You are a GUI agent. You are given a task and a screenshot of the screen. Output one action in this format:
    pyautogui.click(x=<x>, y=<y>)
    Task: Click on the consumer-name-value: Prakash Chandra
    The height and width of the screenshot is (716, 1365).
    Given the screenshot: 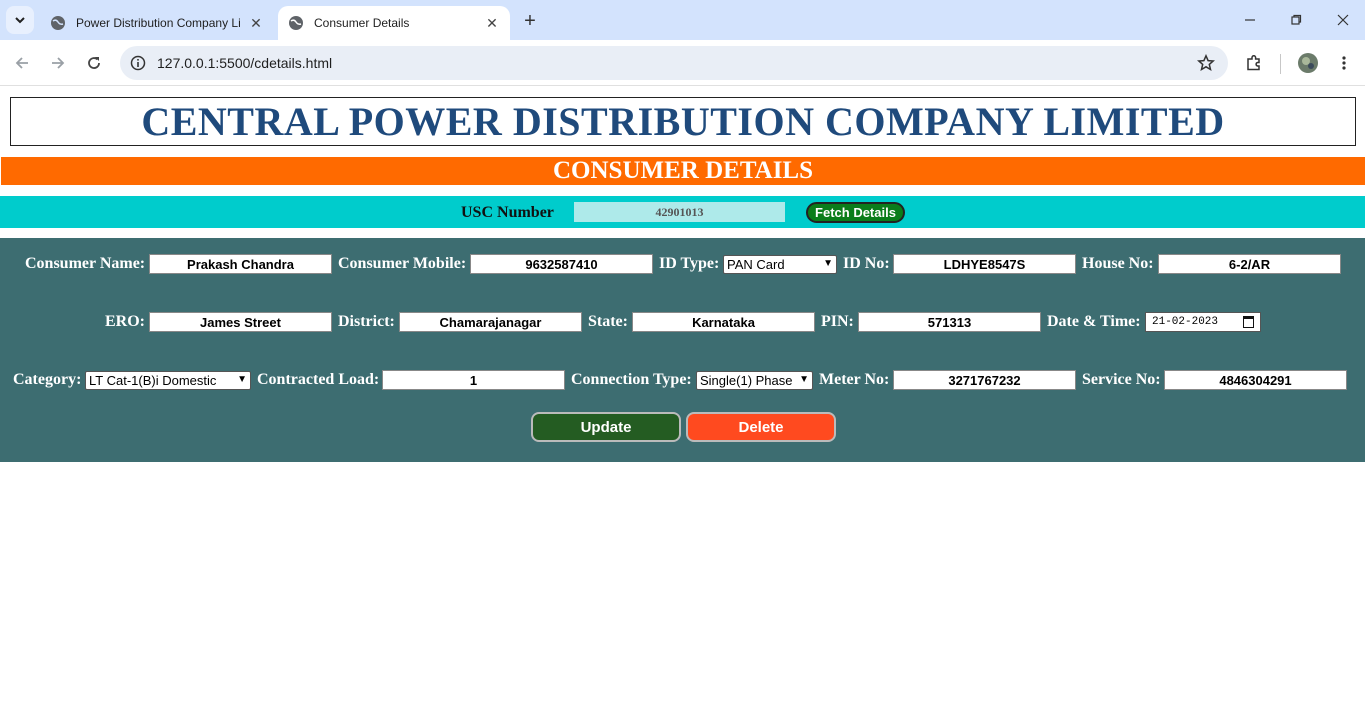 What is the action you would take?
    pyautogui.click(x=240, y=264)
    